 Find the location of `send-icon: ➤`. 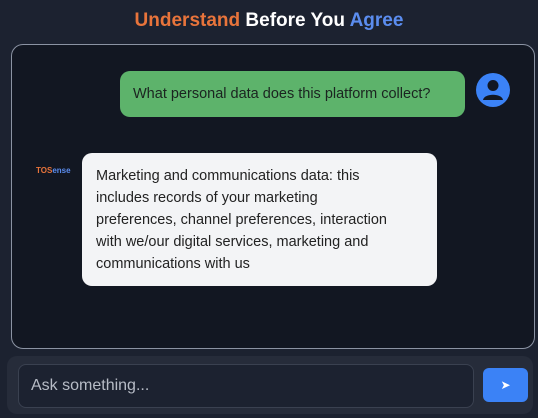

send-icon: ➤ is located at coordinates (505, 385).